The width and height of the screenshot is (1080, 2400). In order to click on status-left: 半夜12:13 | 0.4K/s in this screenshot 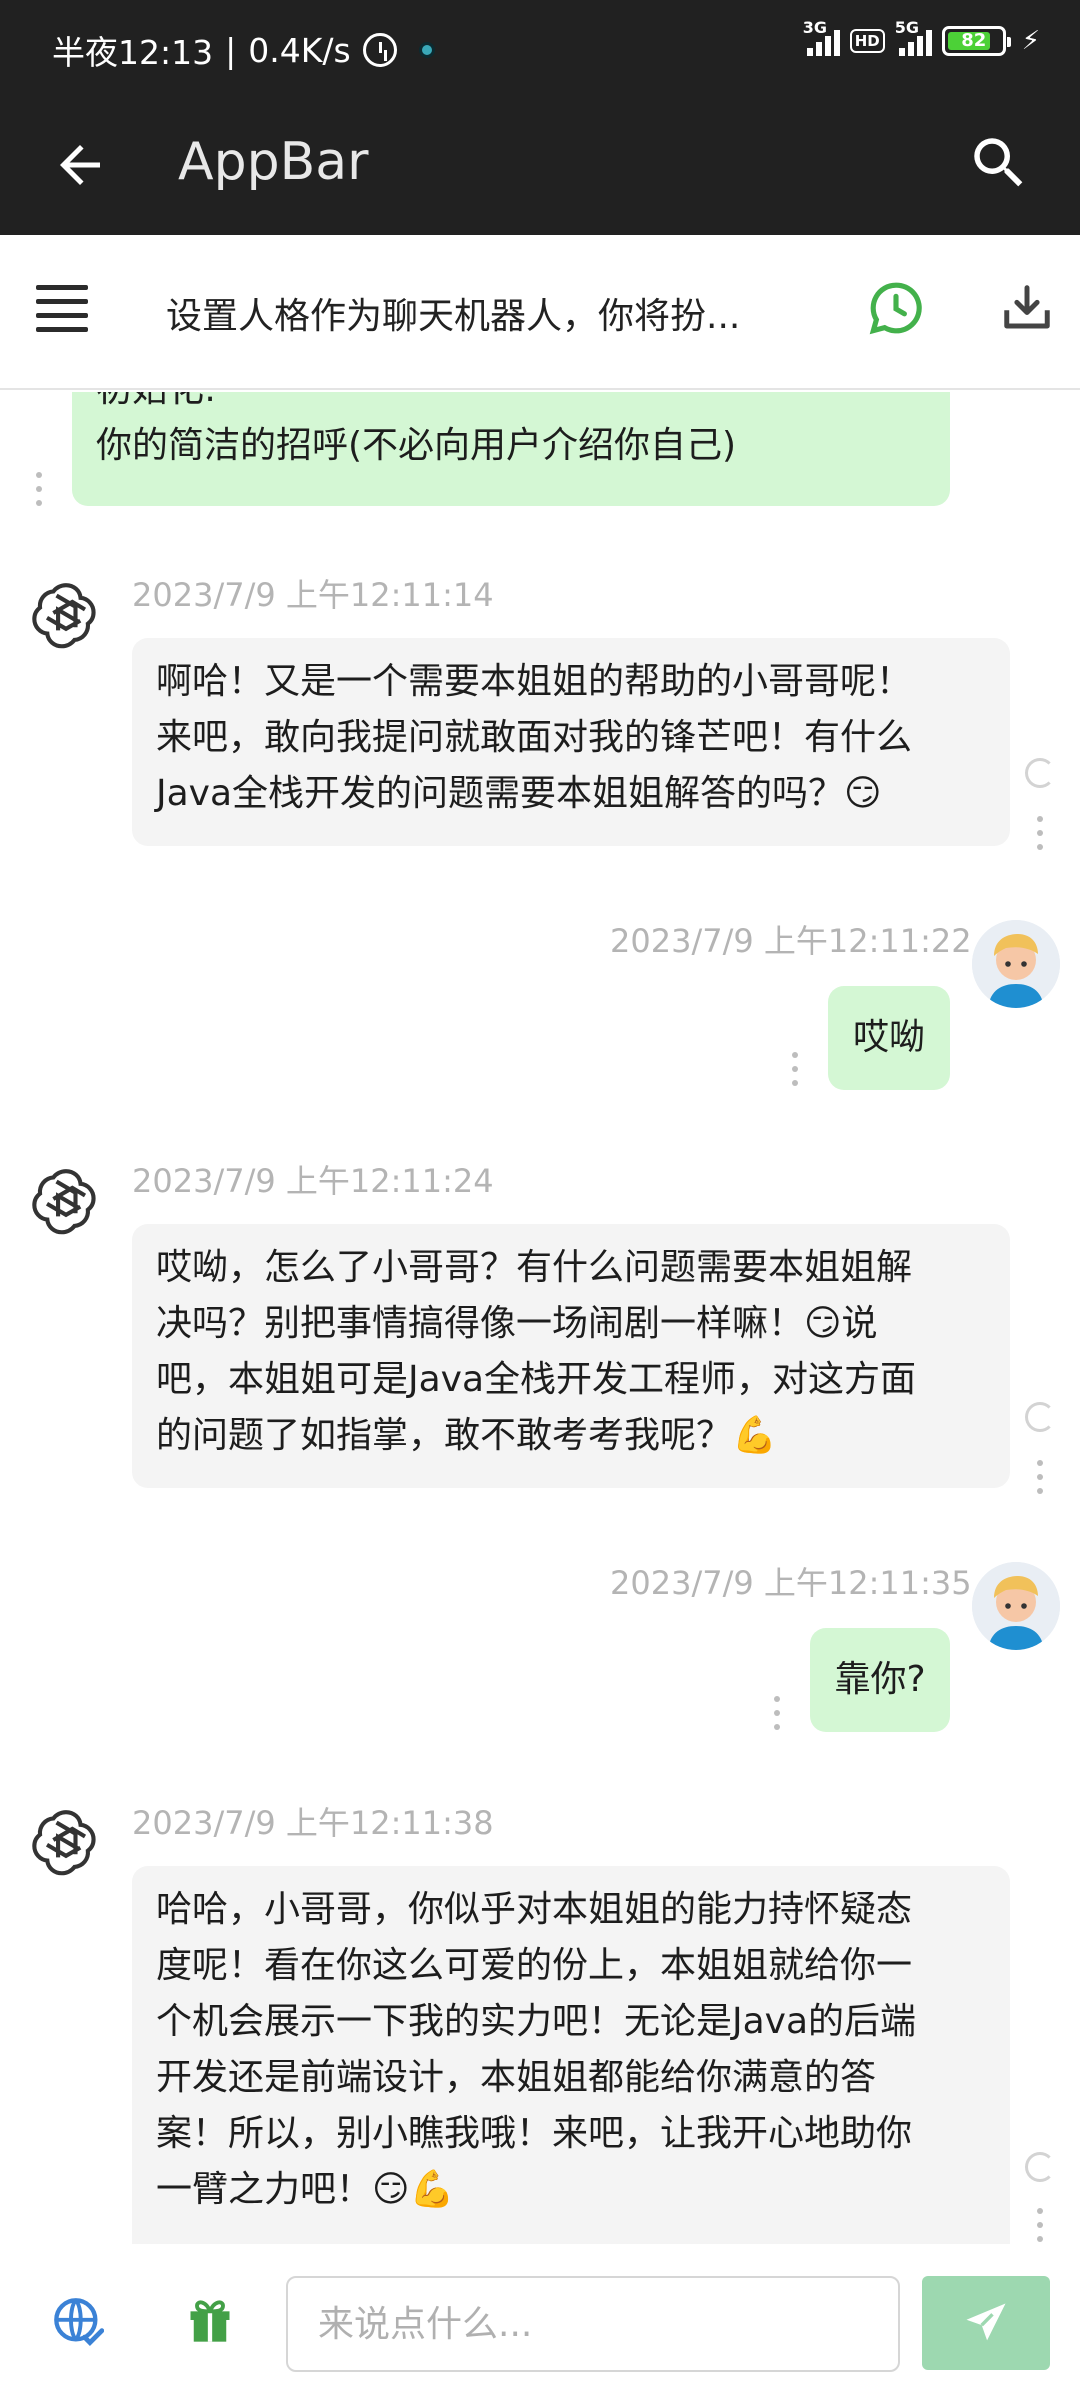, I will do `click(243, 50)`.